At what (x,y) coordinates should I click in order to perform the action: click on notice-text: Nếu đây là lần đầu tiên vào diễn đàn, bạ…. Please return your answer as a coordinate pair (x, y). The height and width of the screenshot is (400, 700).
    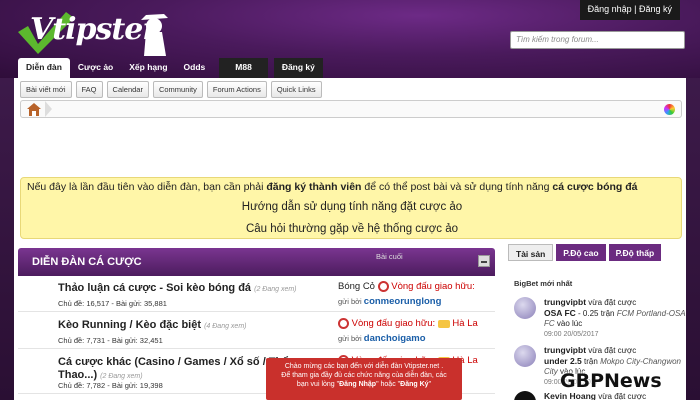
    Looking at the image, I should click on (332, 187).